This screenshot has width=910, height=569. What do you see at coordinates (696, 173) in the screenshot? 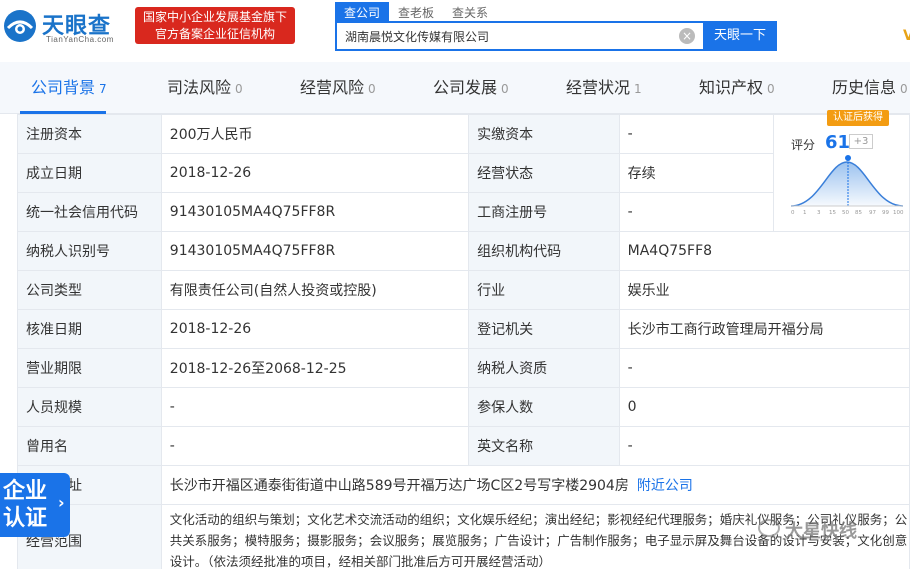
I see `business-status: 存续` at bounding box center [696, 173].